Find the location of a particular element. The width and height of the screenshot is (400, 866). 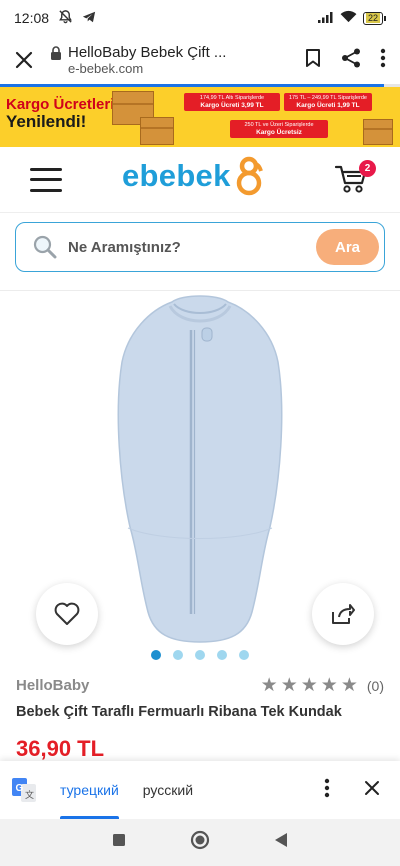

logo-text: ebebek is located at coordinates (176, 175).